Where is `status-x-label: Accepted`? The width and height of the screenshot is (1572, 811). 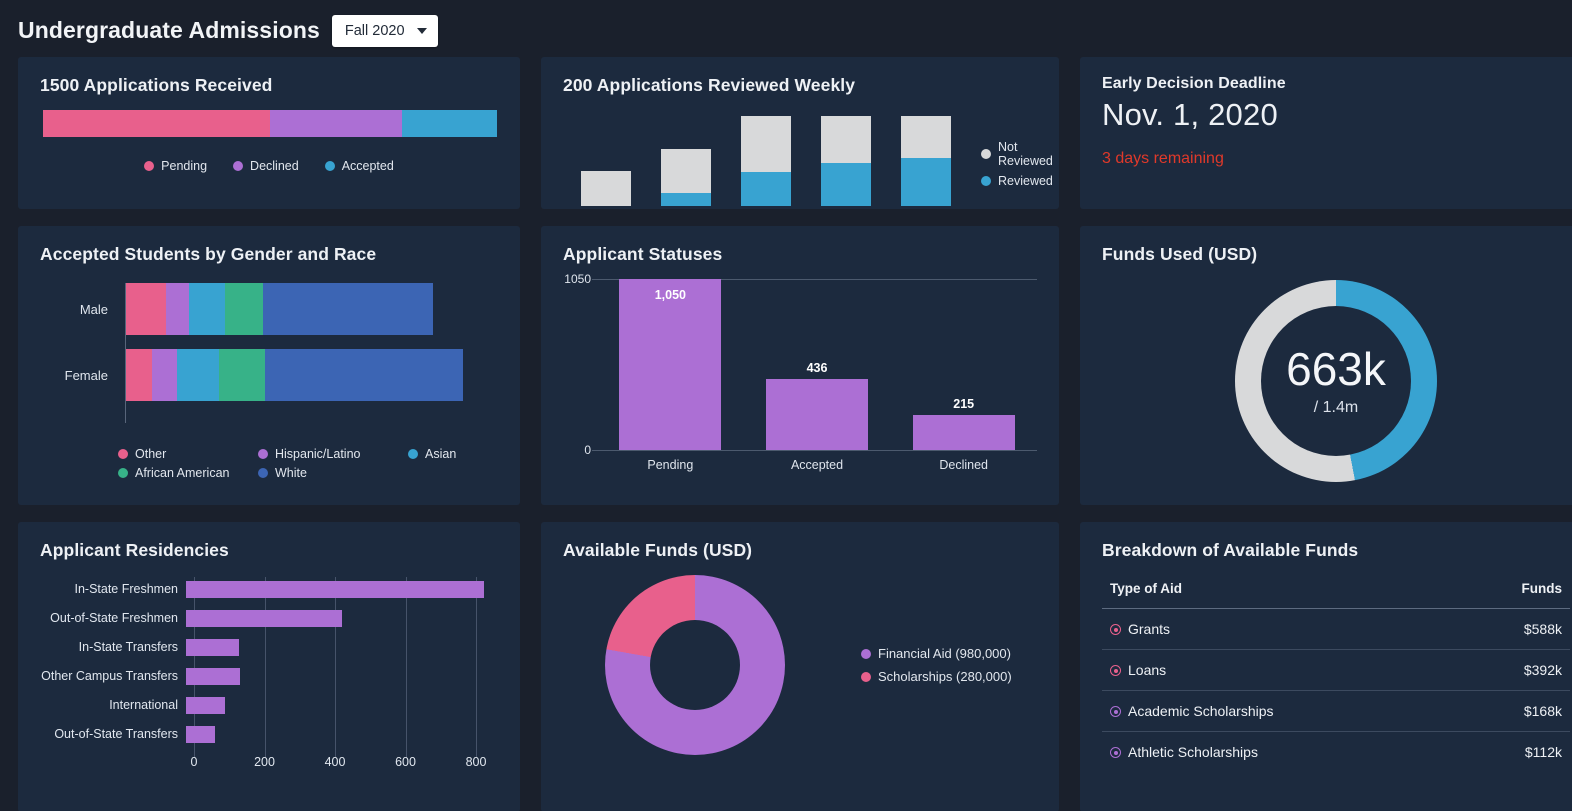 status-x-label: Accepted is located at coordinates (817, 465).